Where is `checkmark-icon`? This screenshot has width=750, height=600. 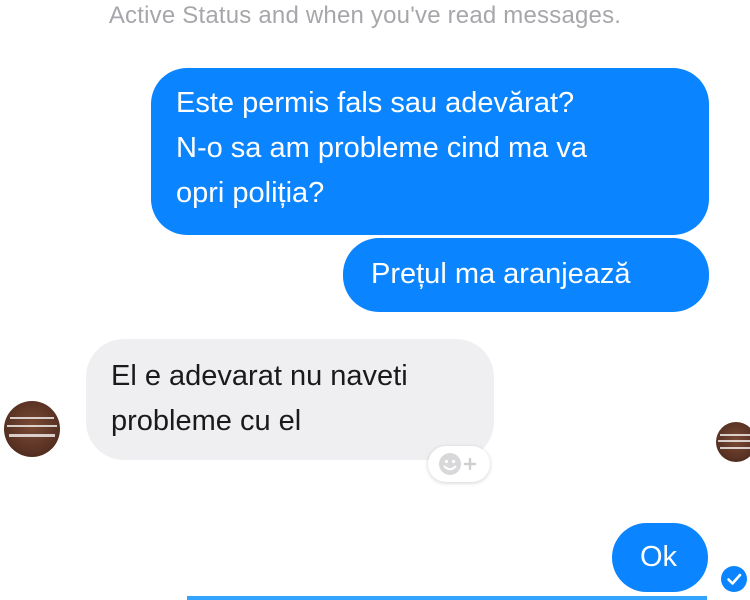
checkmark-icon is located at coordinates (734, 579).